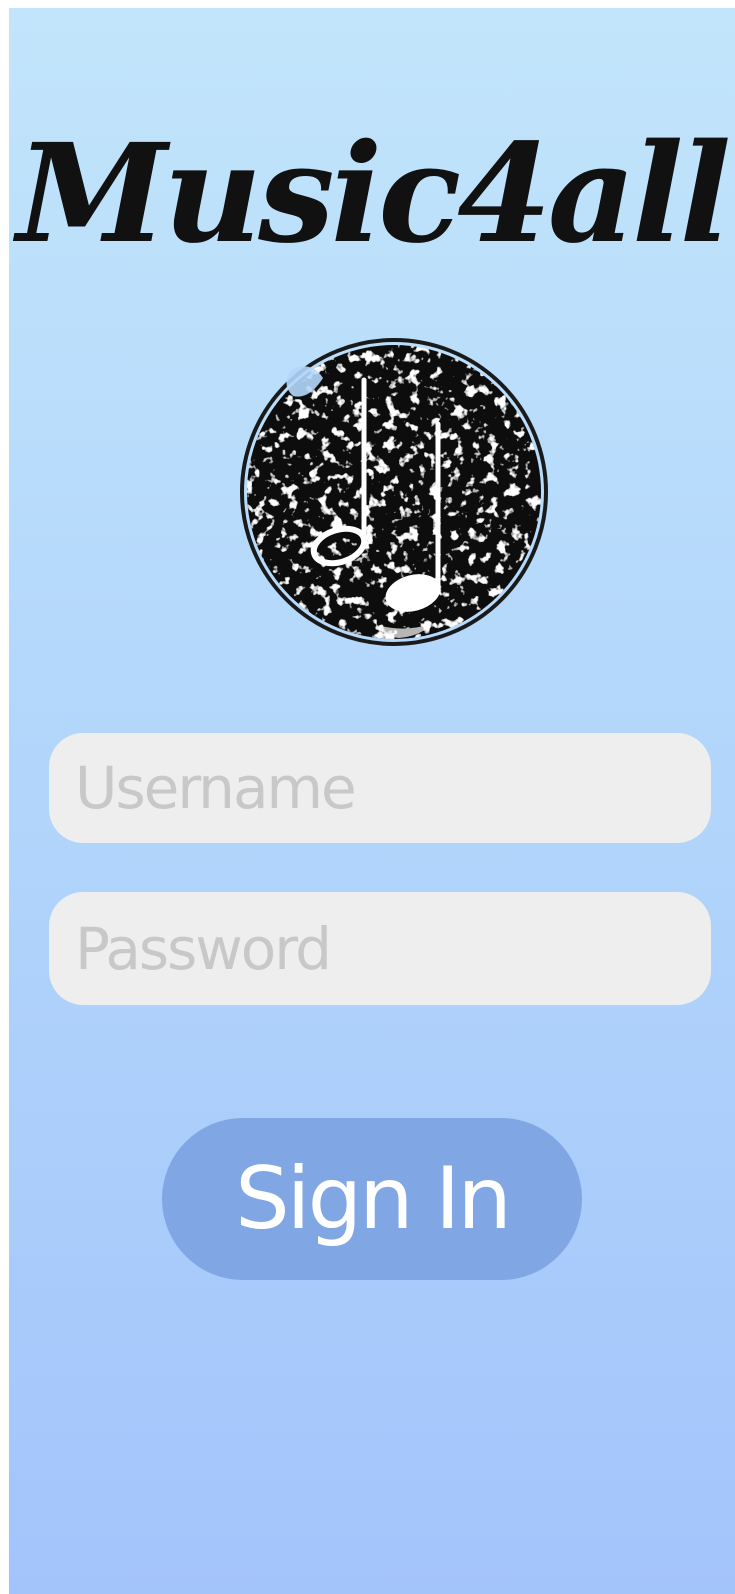 The width and height of the screenshot is (735, 1594). I want to click on sign-in-button: Sign In, so click(372, 1199).